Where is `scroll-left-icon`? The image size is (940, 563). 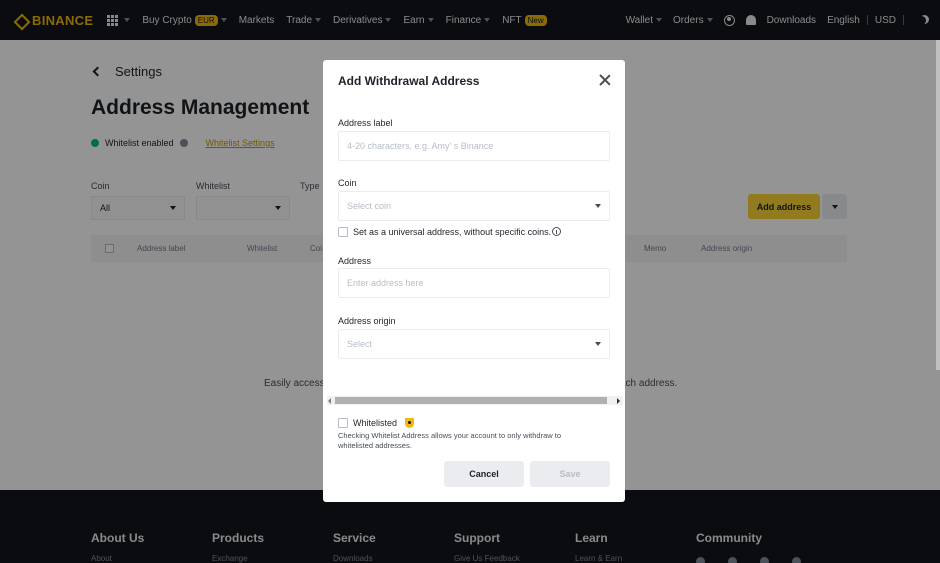
scroll-left-icon is located at coordinates (329, 401).